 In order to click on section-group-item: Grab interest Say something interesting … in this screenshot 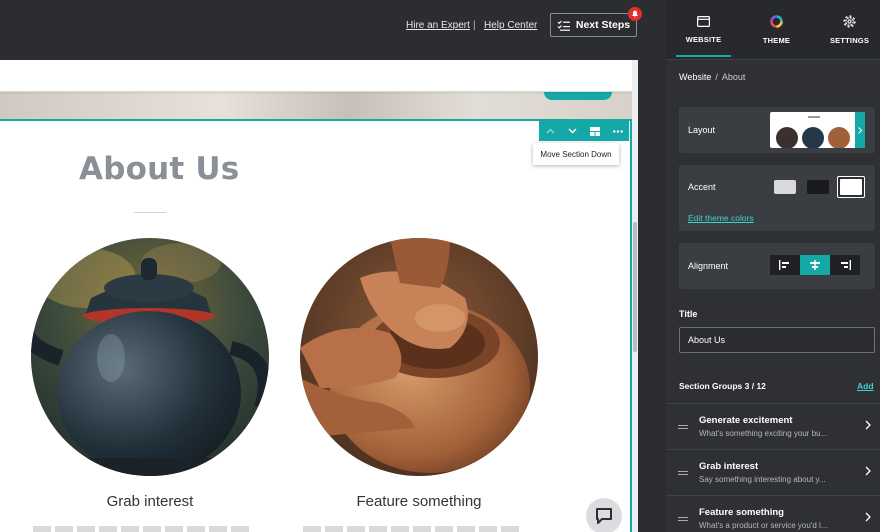, I will do `click(773, 471)`.